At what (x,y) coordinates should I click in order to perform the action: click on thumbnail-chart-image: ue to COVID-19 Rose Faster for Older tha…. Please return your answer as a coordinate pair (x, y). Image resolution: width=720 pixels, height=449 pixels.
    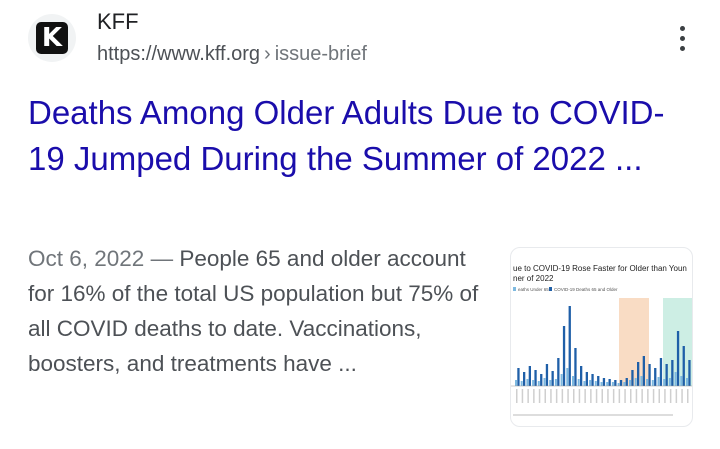
    Looking at the image, I should click on (601, 340).